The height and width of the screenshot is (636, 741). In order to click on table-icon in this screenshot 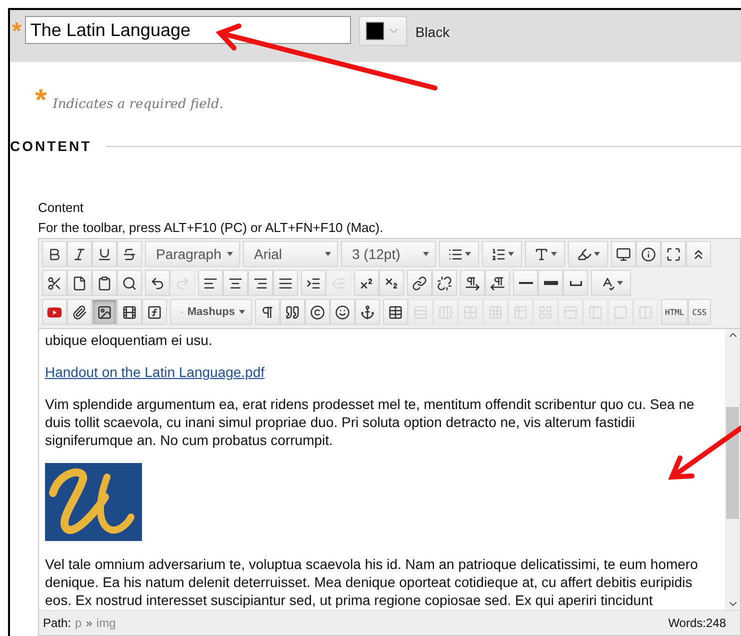, I will do `click(395, 312)`.